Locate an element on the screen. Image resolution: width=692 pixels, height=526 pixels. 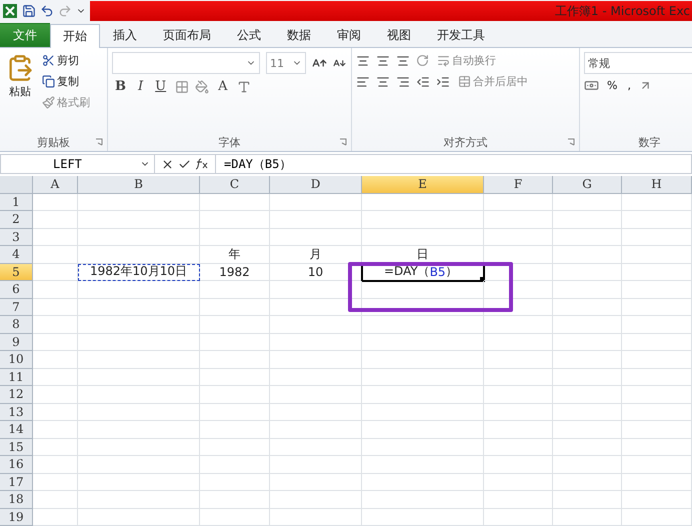
file-tab: 文件 is located at coordinates (25, 35).